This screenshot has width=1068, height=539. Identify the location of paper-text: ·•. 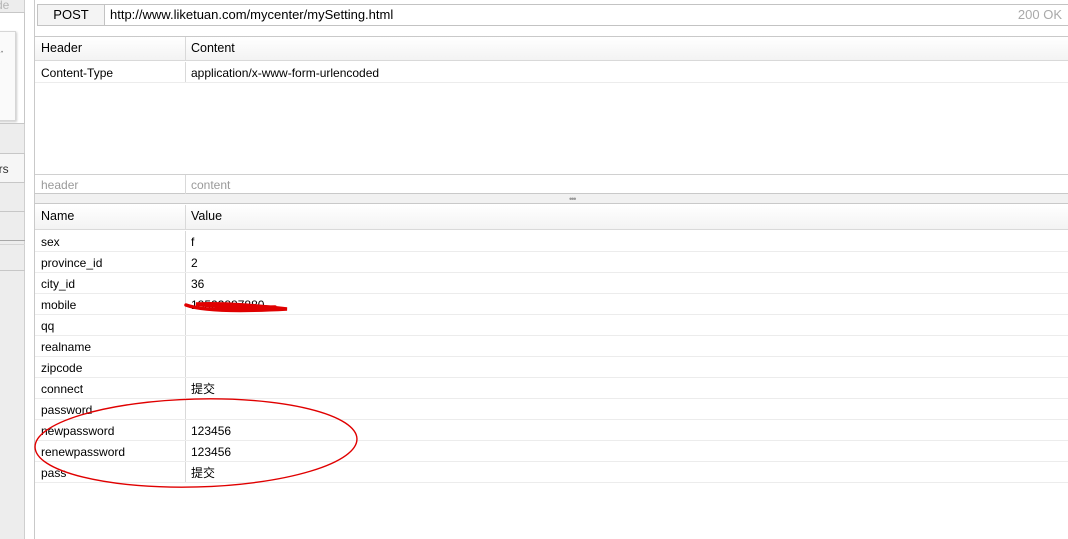
(2, 53).